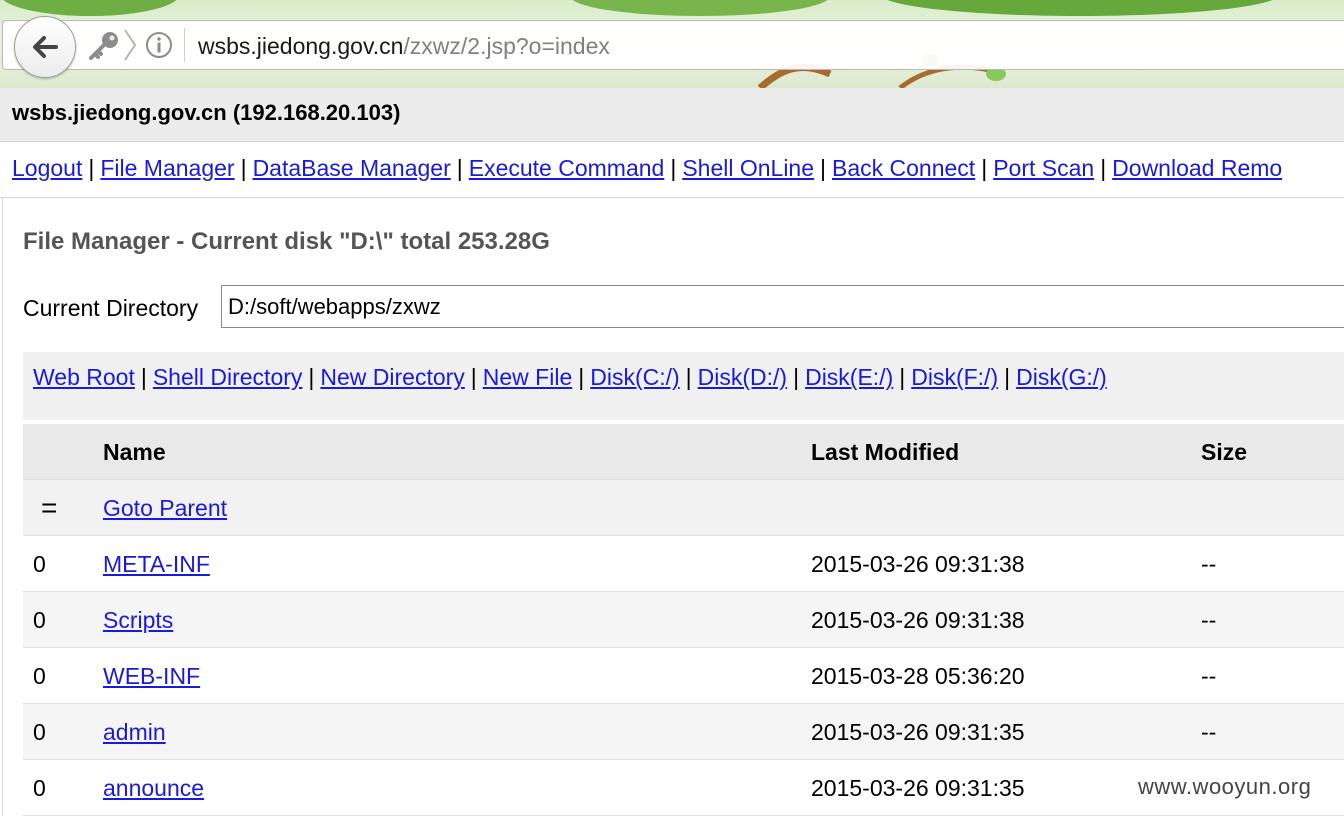  Describe the element at coordinates (567, 168) in the screenshot. I see `nav-execute-command: Execute Command` at that location.